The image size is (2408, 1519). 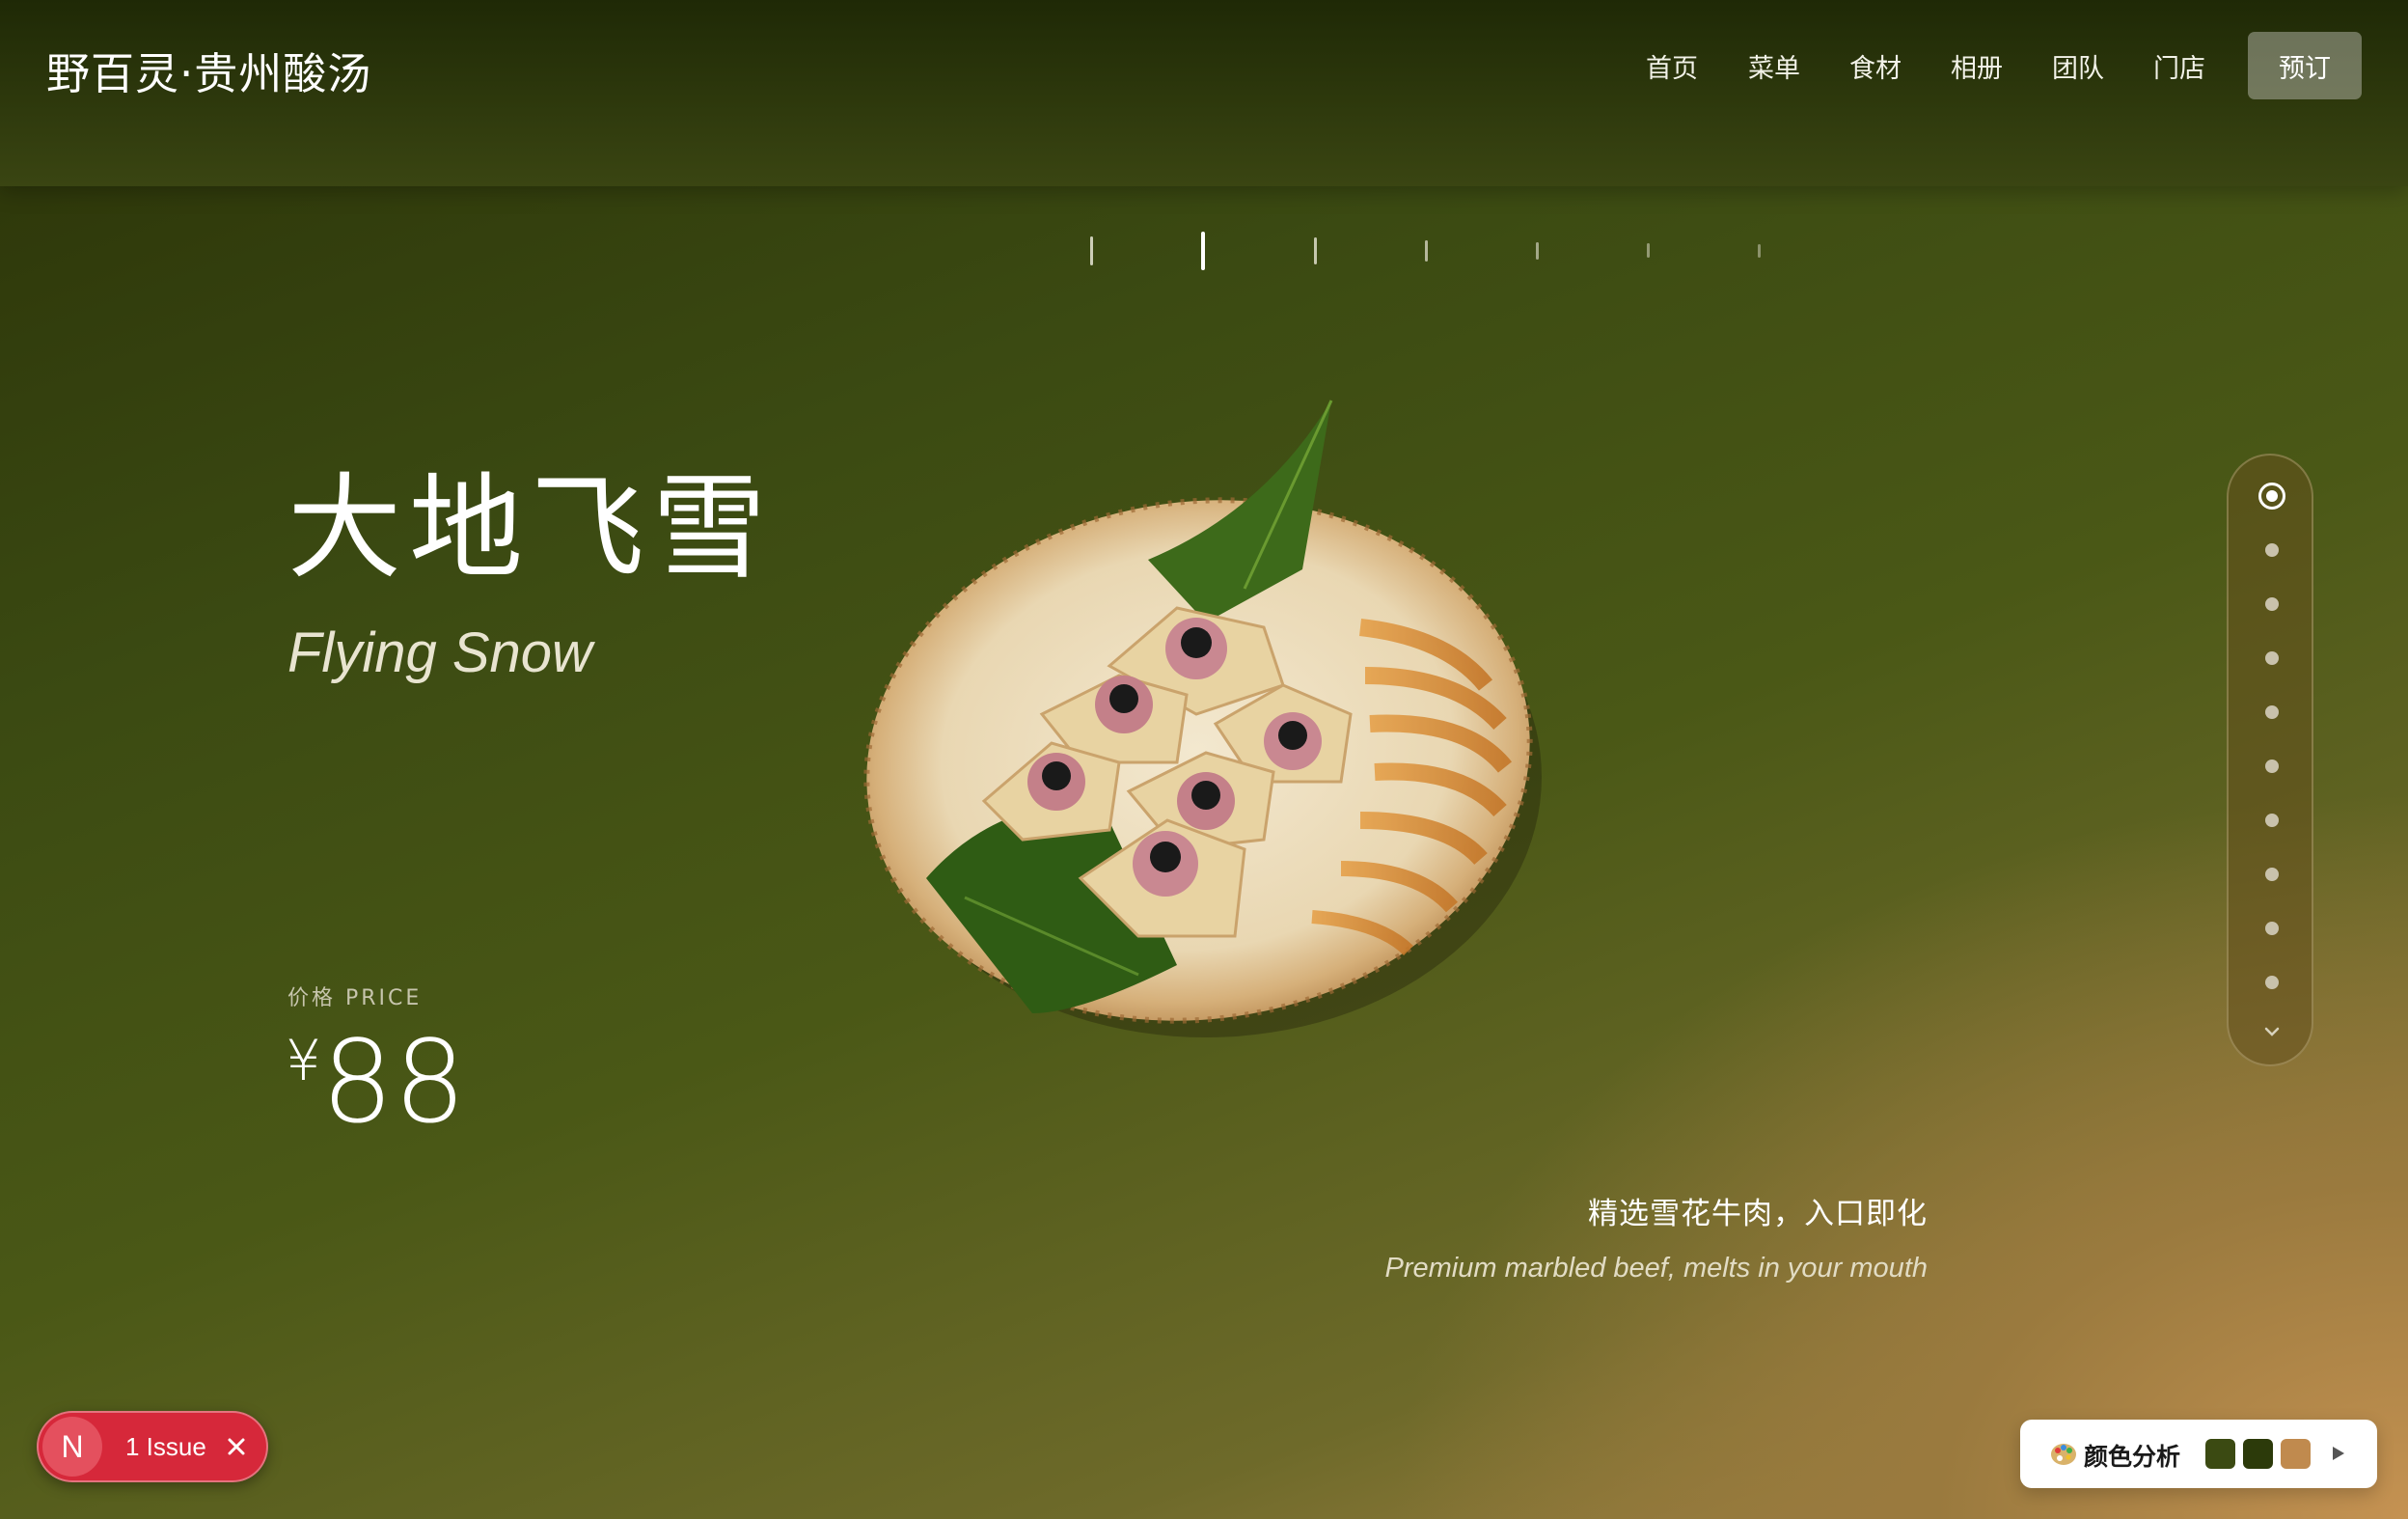 I want to click on nav-ingredients: 食材, so click(x=1875, y=66).